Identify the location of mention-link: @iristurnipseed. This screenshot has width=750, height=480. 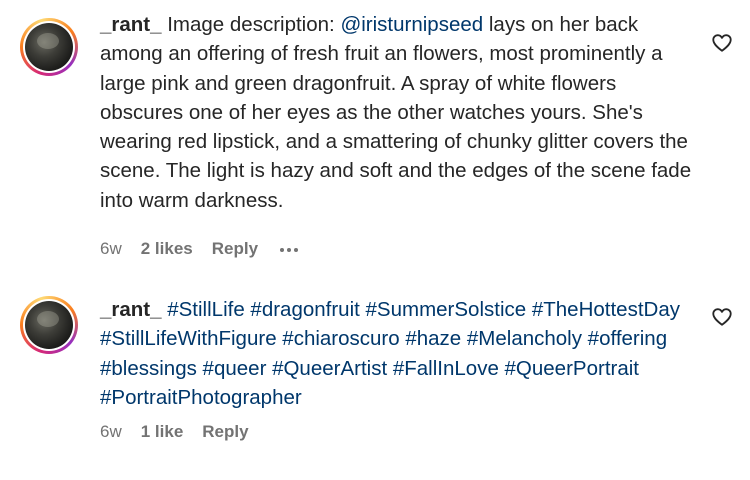
(411, 24).